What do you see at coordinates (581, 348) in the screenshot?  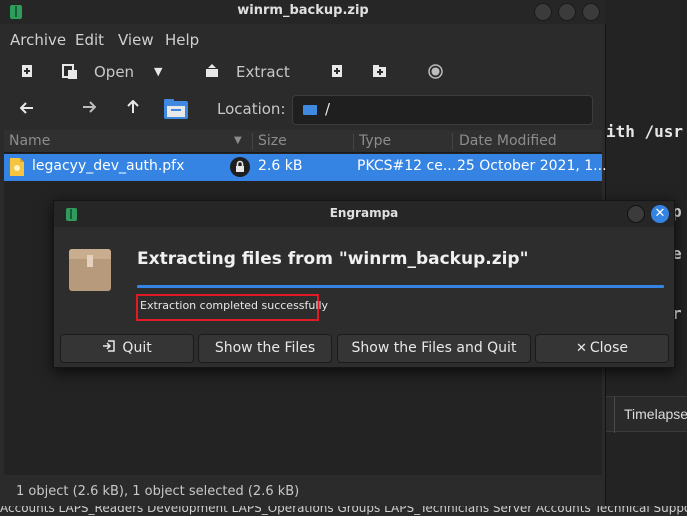 I see `close-icon: ✕` at bounding box center [581, 348].